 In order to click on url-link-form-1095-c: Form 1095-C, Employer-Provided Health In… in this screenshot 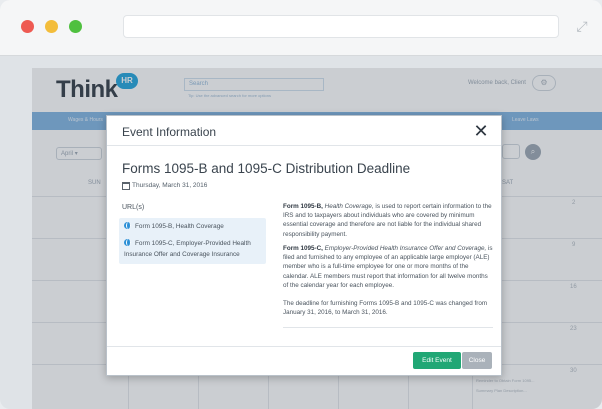, I will do `click(192, 249)`.